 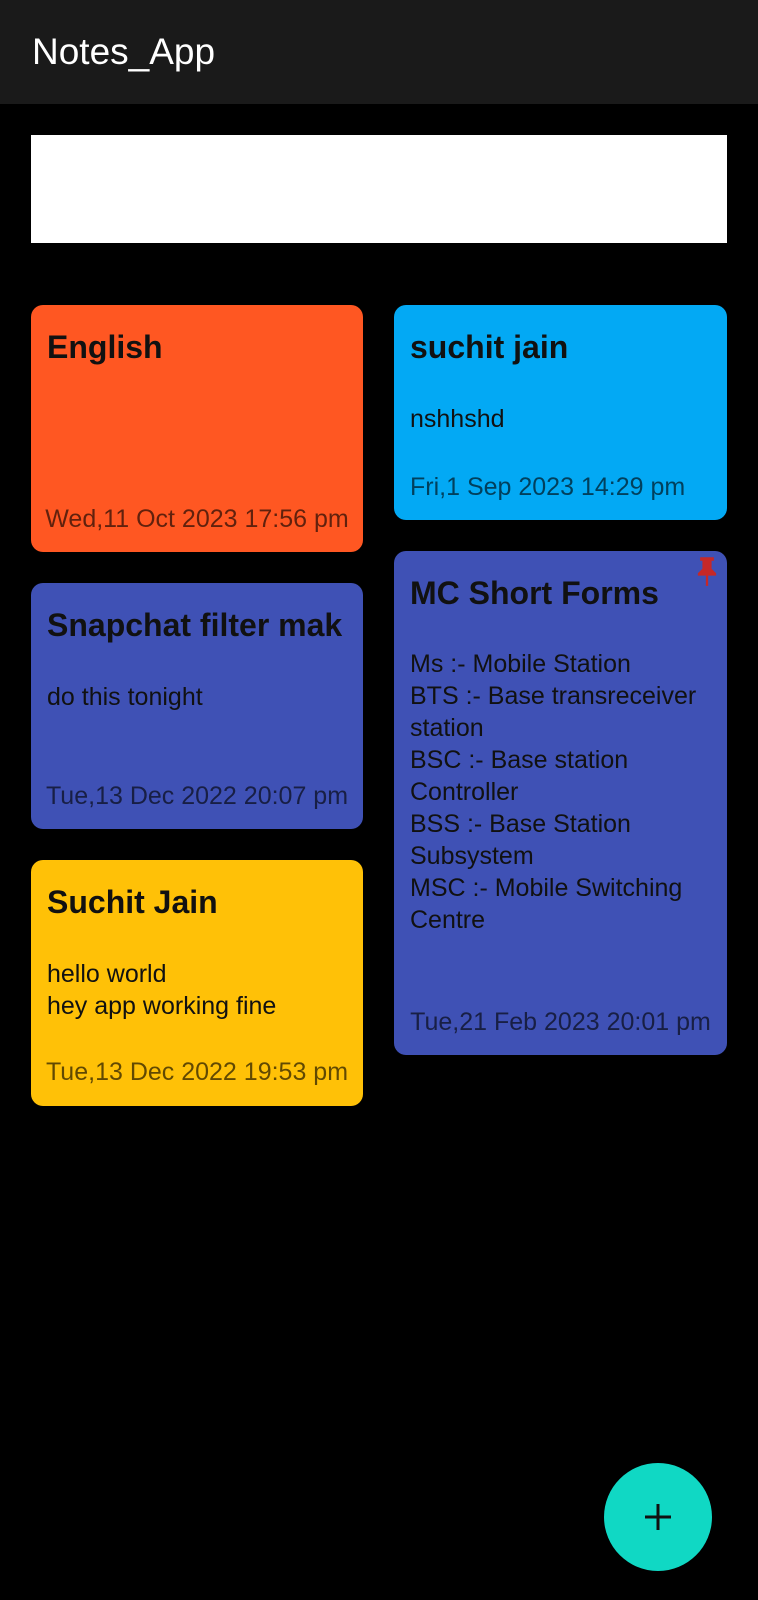 What do you see at coordinates (489, 347) in the screenshot?
I see `note-title: suchit jain` at bounding box center [489, 347].